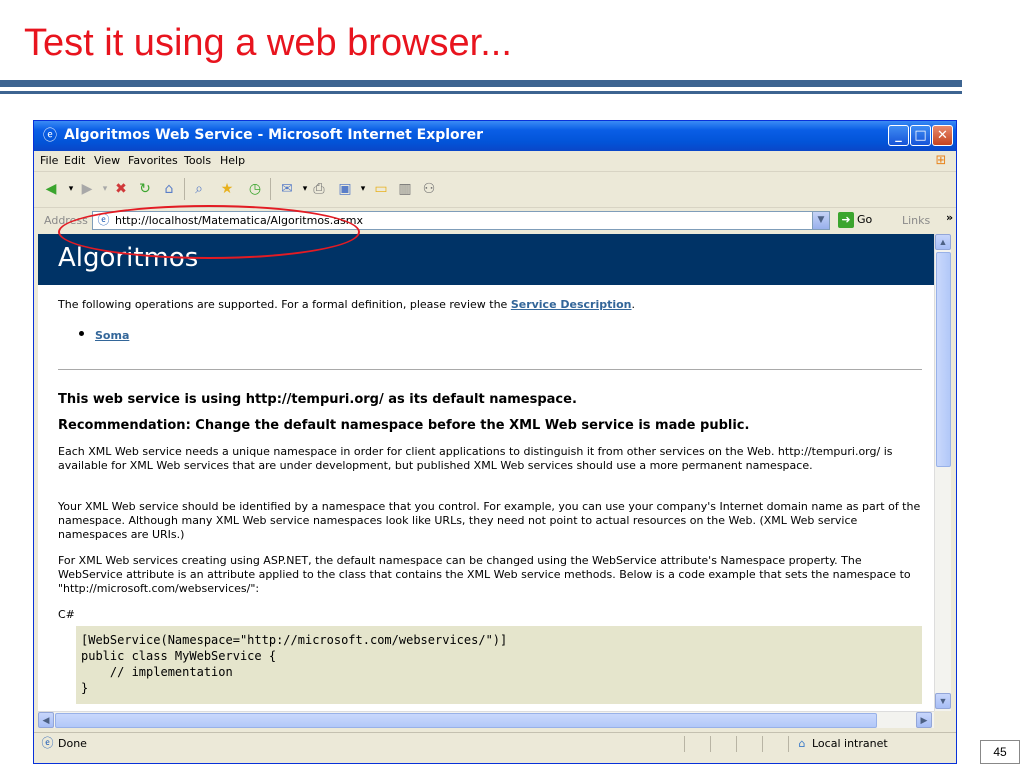 This screenshot has width=1024, height=768. What do you see at coordinates (943, 242) in the screenshot?
I see `scroll-up-icon: ▲` at bounding box center [943, 242].